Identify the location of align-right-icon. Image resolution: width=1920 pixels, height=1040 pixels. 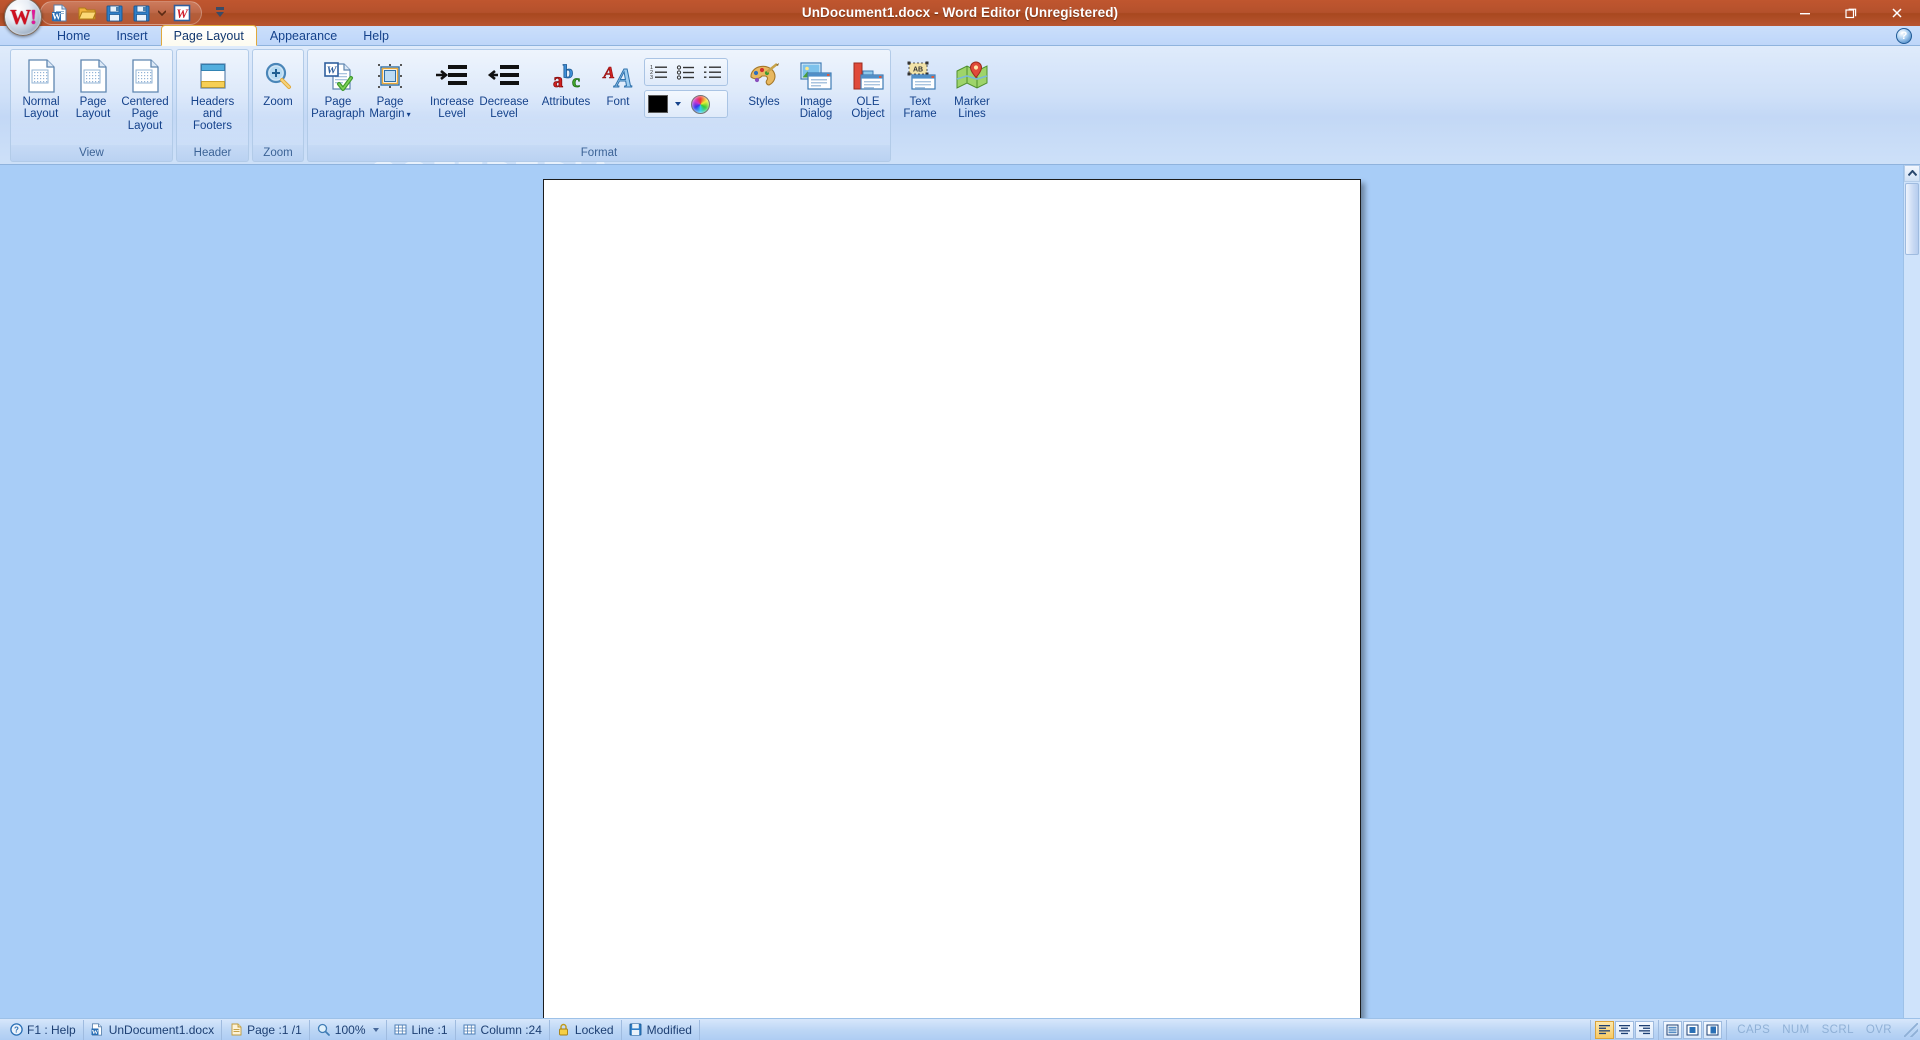
(1645, 1030).